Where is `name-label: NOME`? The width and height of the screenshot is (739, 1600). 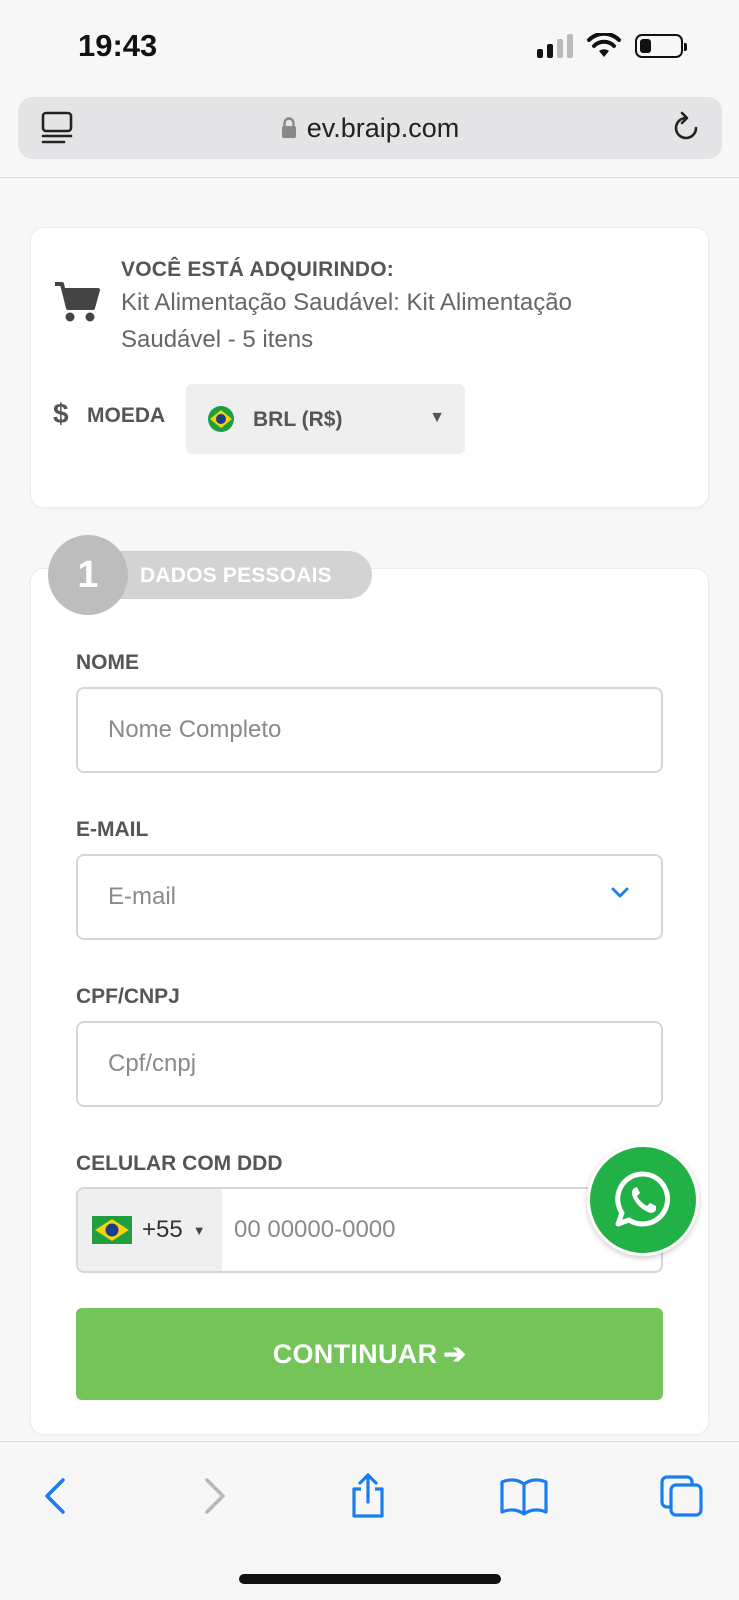
name-label: NOME is located at coordinates (107, 662).